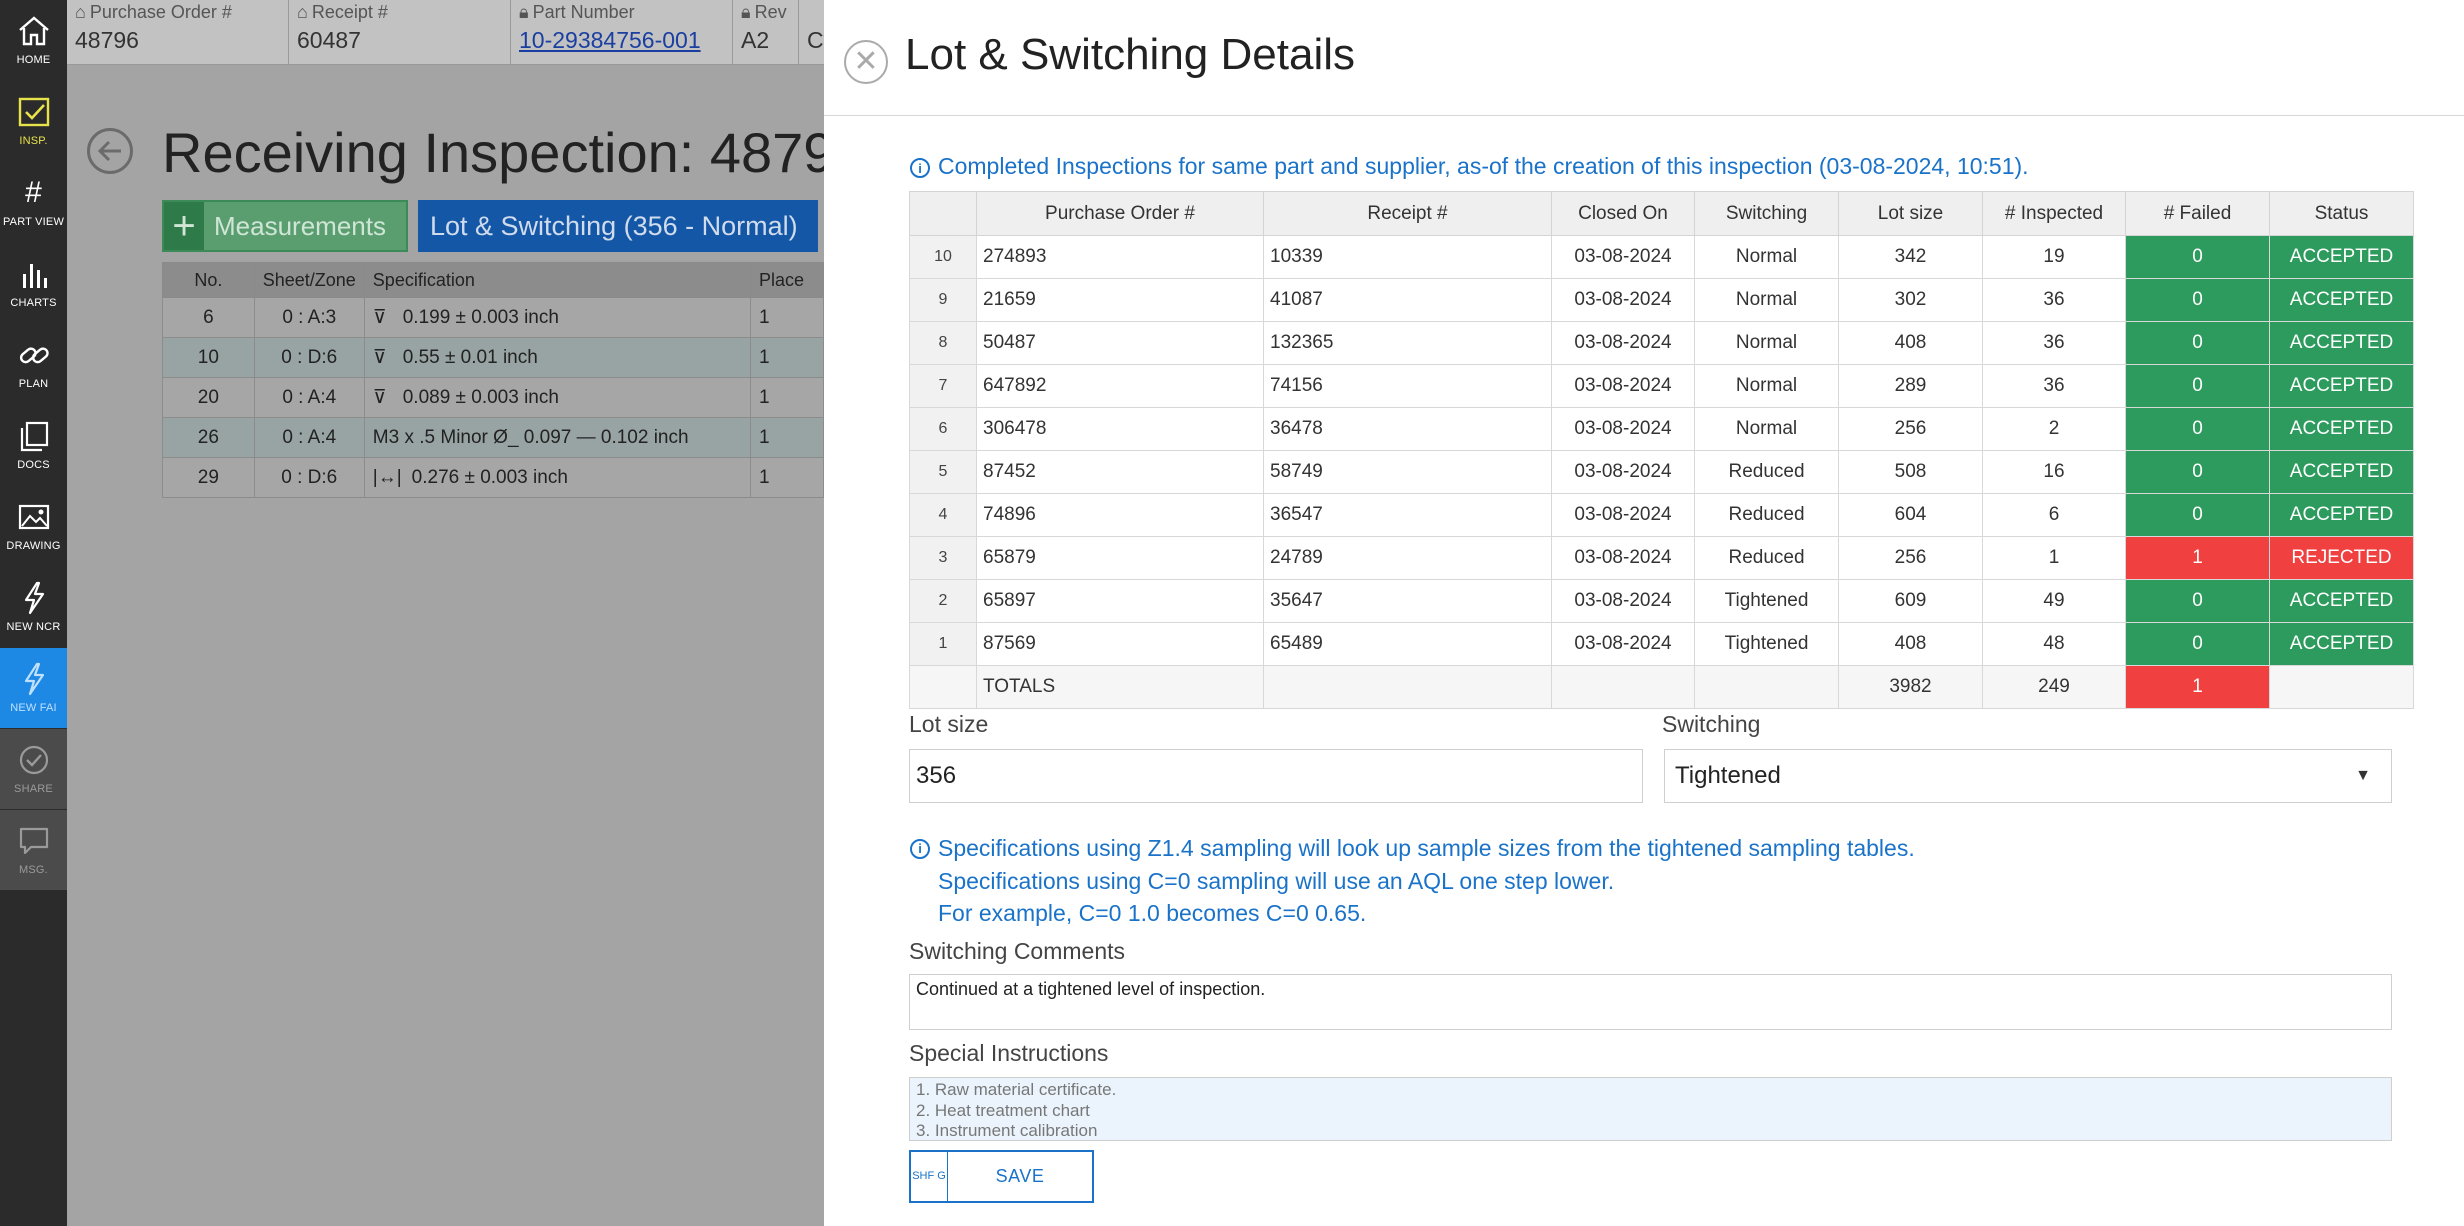  Describe the element at coordinates (557, 280) in the screenshot. I see `col-specification: Specification` at that location.